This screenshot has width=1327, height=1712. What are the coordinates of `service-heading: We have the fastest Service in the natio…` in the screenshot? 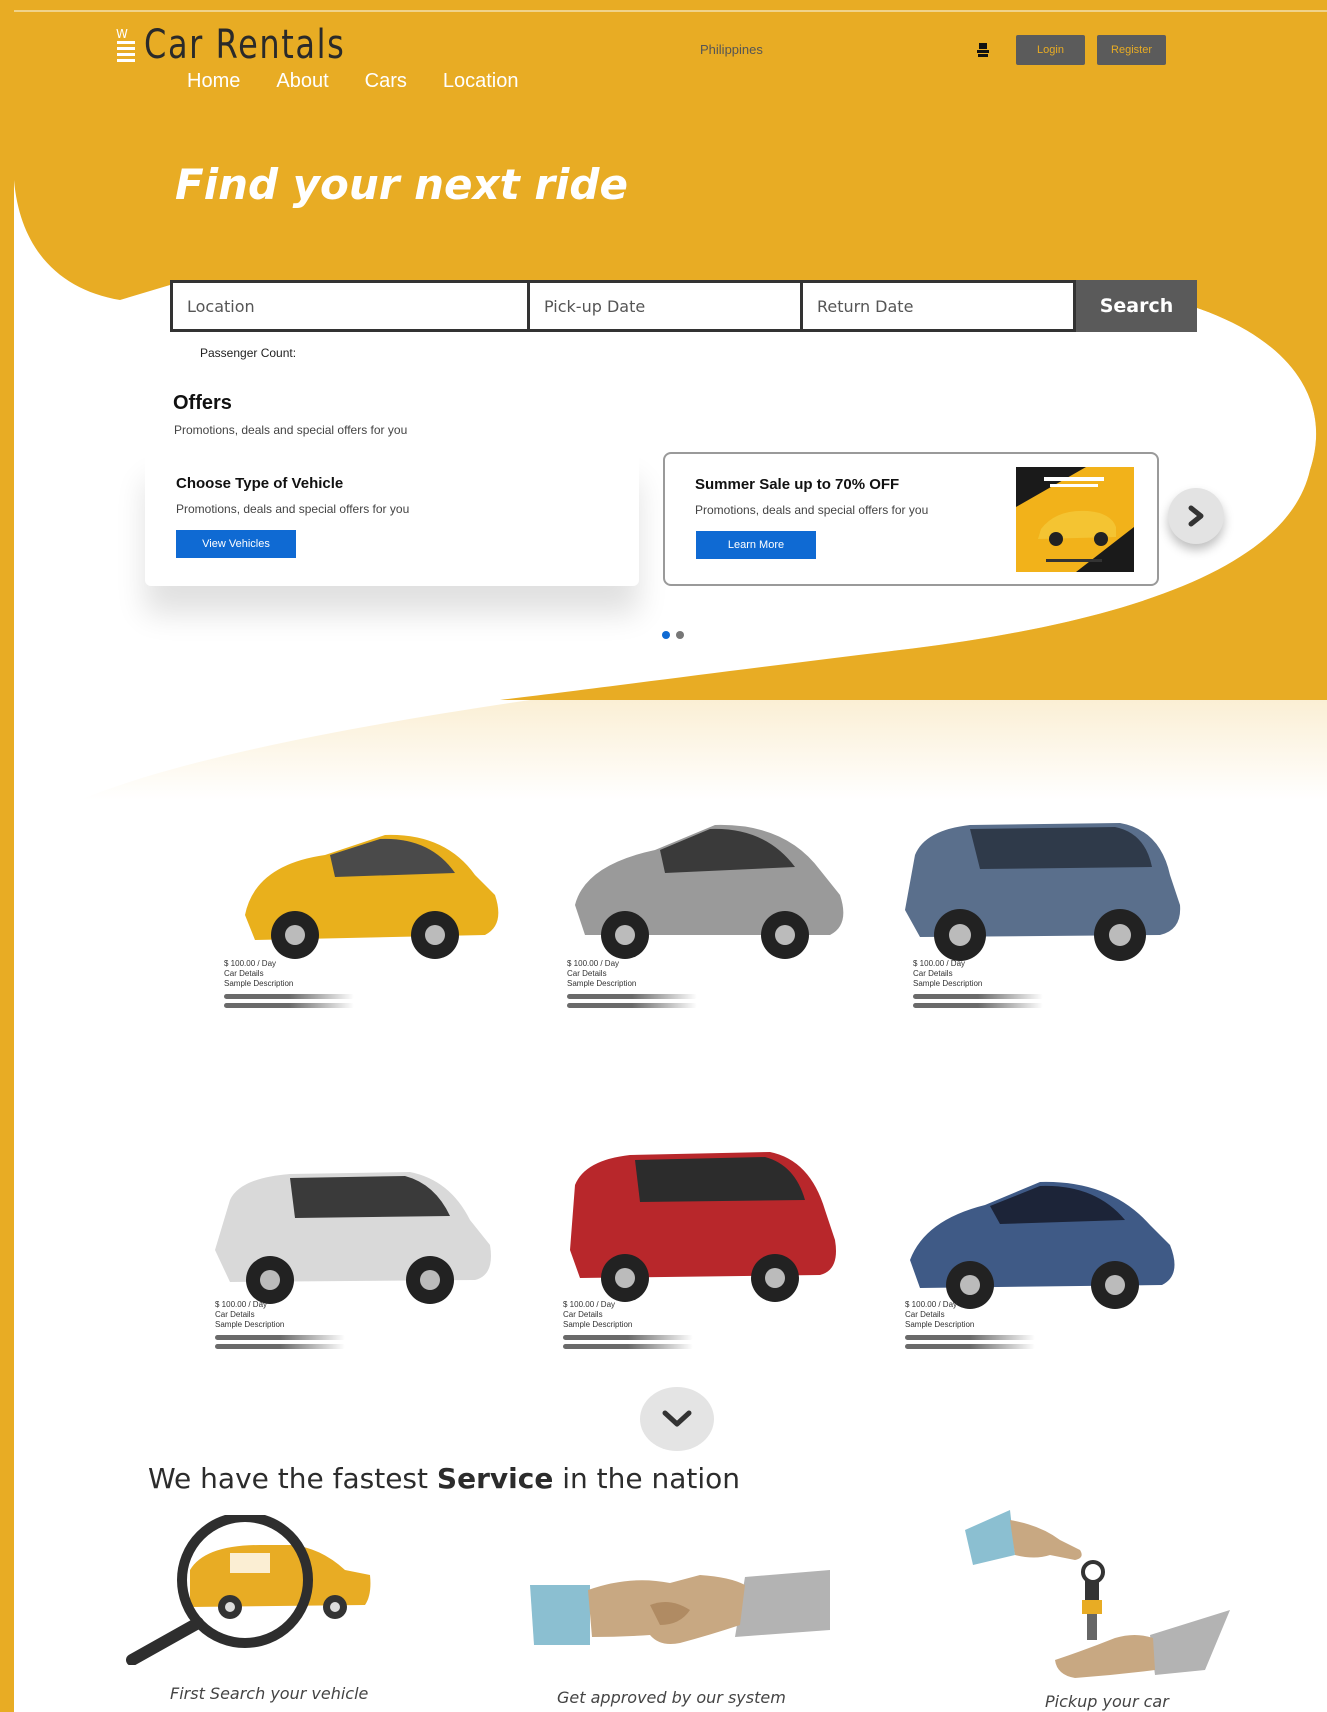 It's located at (444, 1478).